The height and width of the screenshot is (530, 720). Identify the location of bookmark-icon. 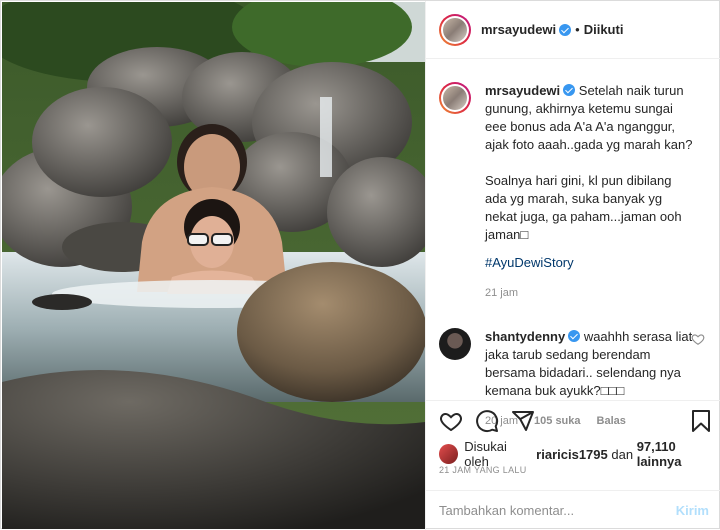
(701, 421).